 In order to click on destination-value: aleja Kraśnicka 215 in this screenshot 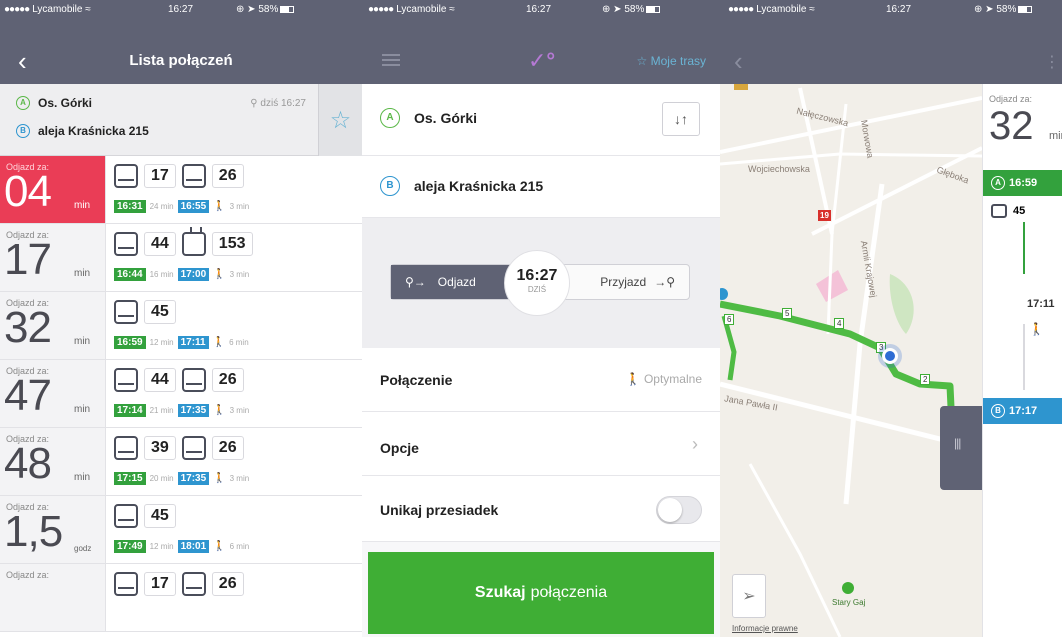, I will do `click(479, 186)`.